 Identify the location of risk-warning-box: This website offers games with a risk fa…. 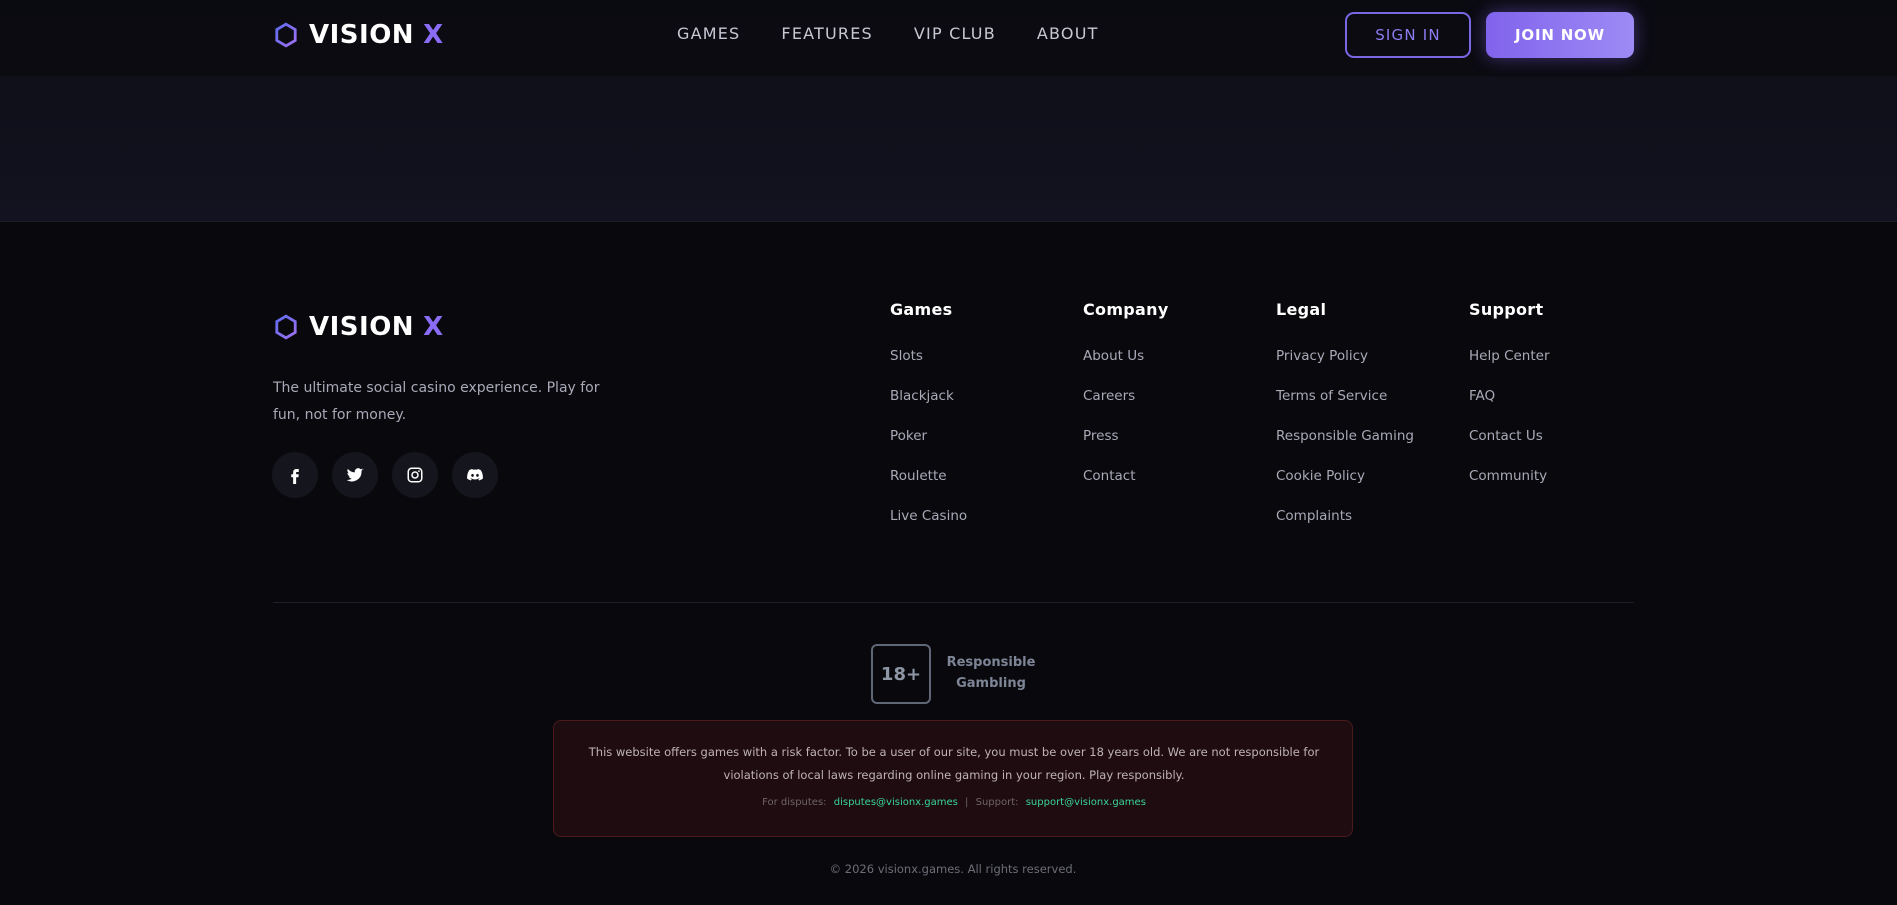
(953, 778).